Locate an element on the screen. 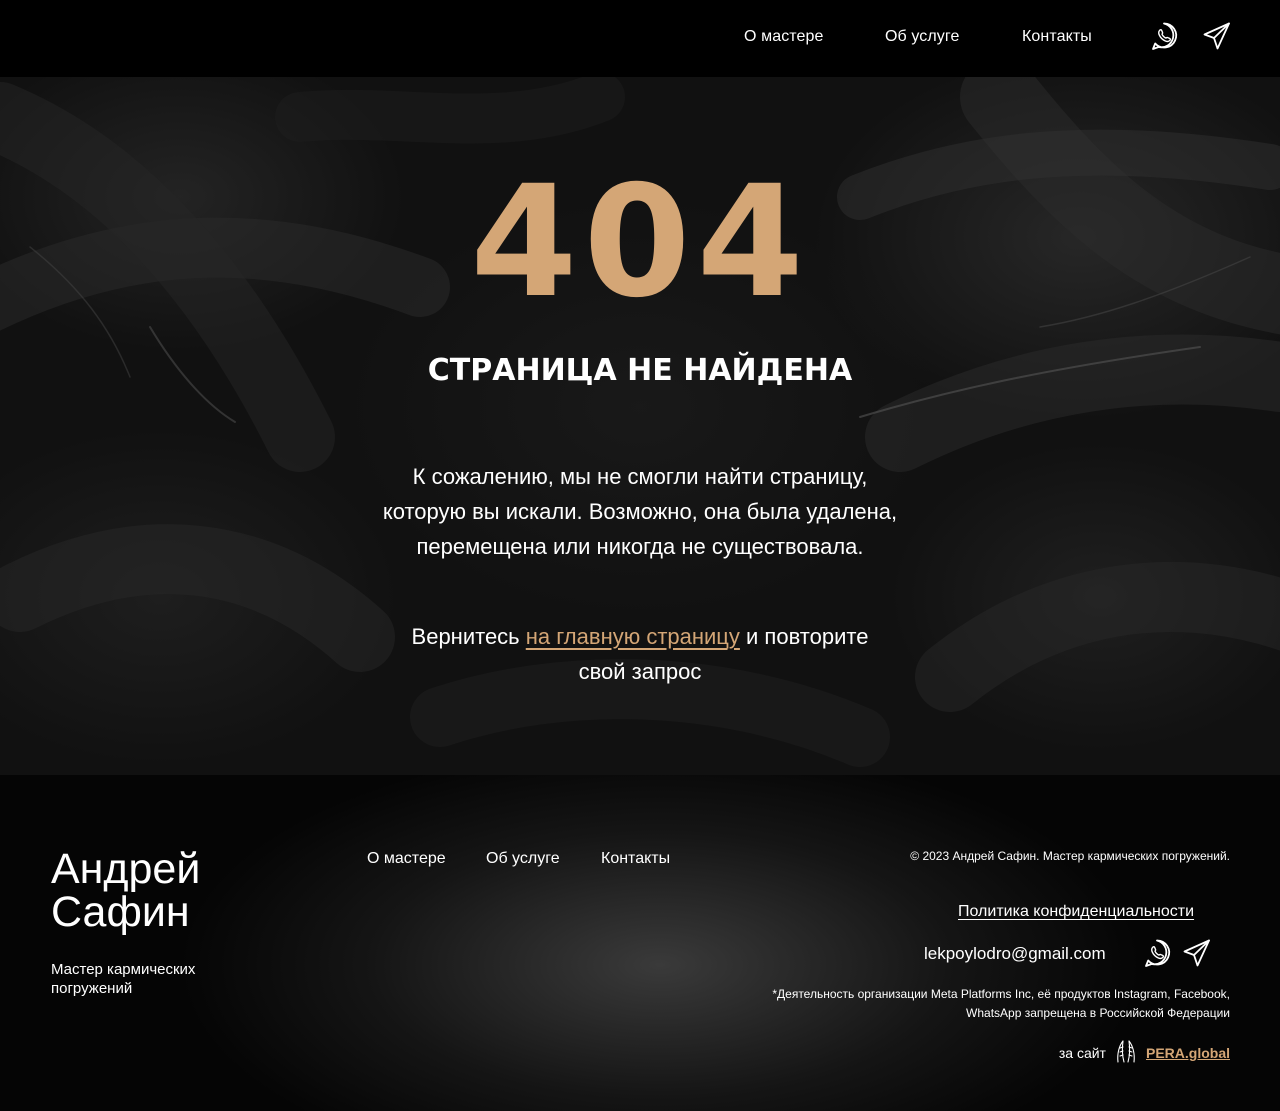 This screenshot has height=1111, width=1280. nav-link-about-service: Об услуге is located at coordinates (922, 37).